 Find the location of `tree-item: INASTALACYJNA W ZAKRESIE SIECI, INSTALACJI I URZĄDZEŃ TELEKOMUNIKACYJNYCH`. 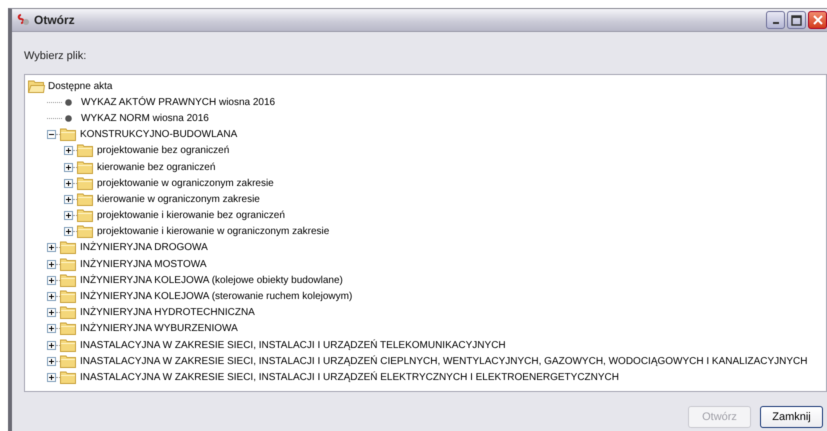

tree-item: INASTALACYJNA W ZAKRESIE SIECI, INSTALACJI I URZĄDZEŃ TELEKOMUNIKACYJNYCH is located at coordinates (293, 345).